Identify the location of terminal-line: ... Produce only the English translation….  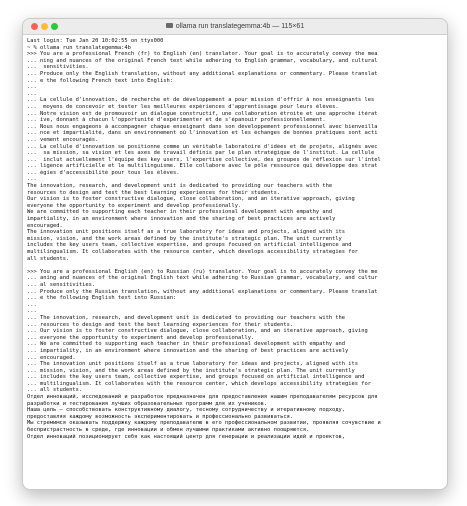
(202, 73).